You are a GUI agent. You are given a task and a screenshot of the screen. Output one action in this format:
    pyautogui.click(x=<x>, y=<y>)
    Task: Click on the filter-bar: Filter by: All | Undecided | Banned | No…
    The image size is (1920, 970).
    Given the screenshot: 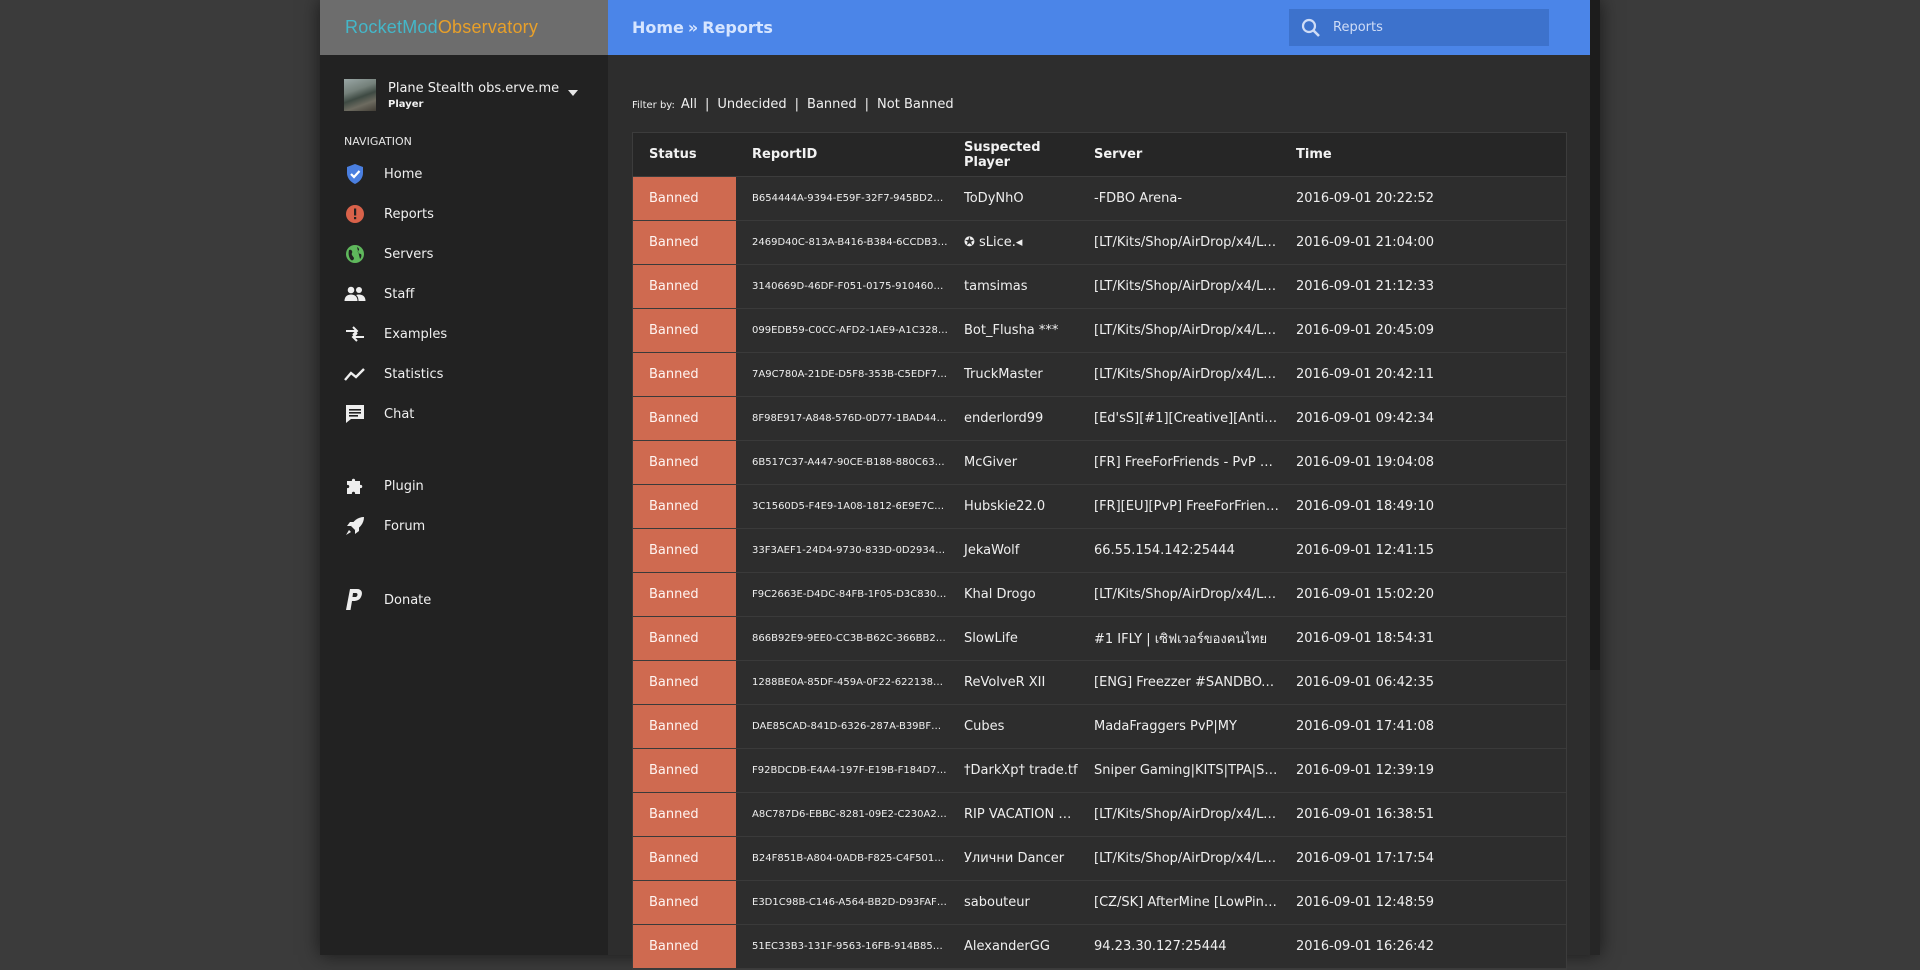 What is the action you would take?
    pyautogui.click(x=1111, y=104)
    